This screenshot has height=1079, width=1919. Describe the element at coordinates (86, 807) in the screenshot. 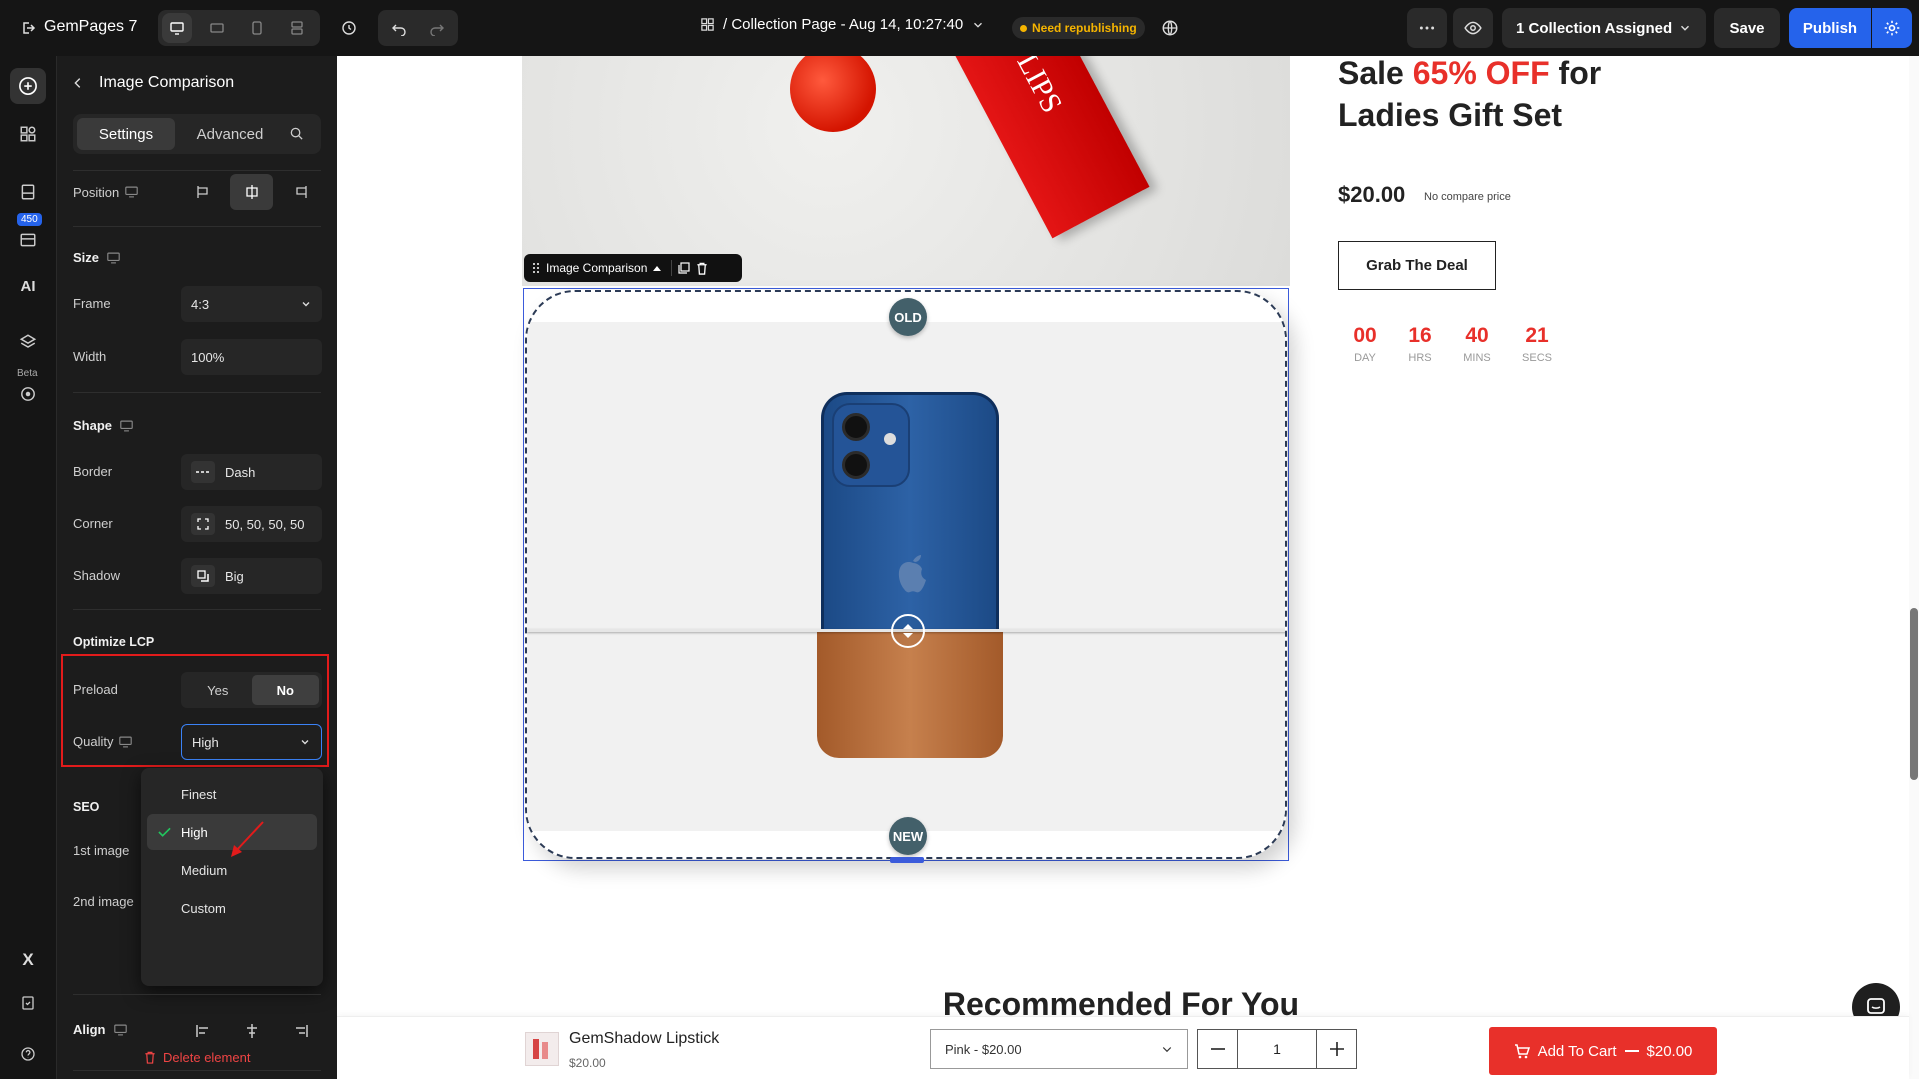

I see `seo-section: SEO` at that location.